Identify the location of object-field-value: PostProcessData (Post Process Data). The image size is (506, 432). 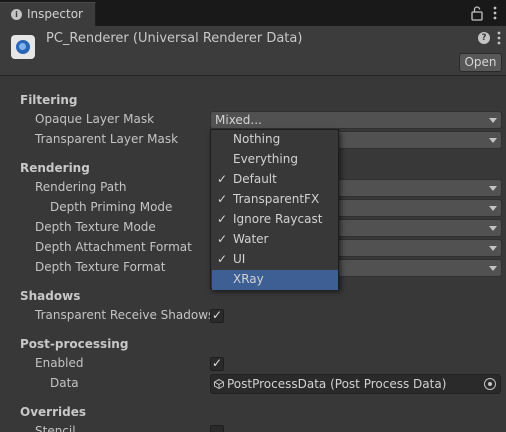
(337, 384).